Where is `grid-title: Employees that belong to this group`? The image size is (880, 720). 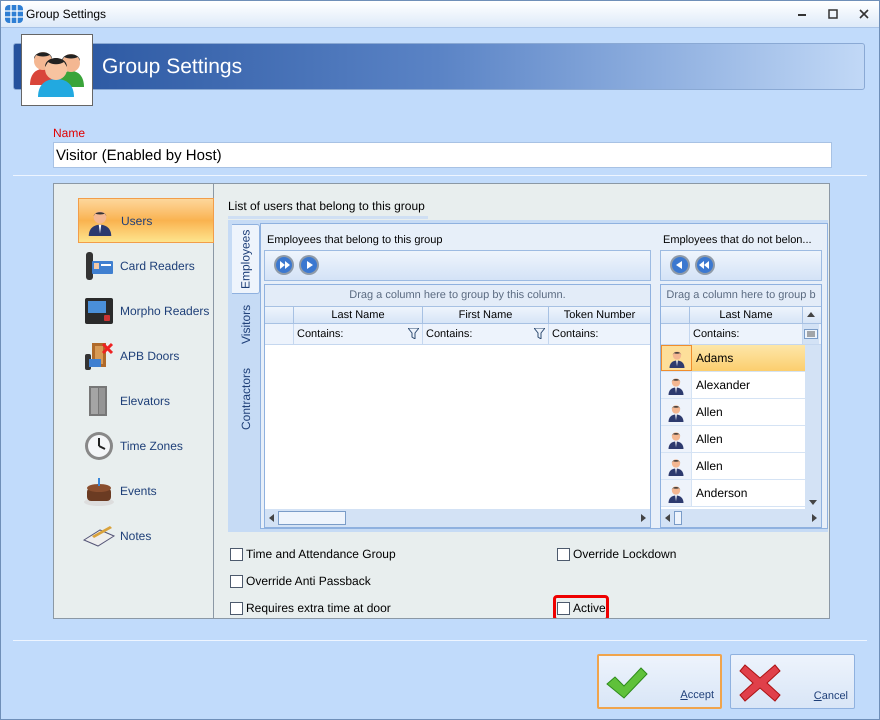 grid-title: Employees that belong to this group is located at coordinates (355, 240).